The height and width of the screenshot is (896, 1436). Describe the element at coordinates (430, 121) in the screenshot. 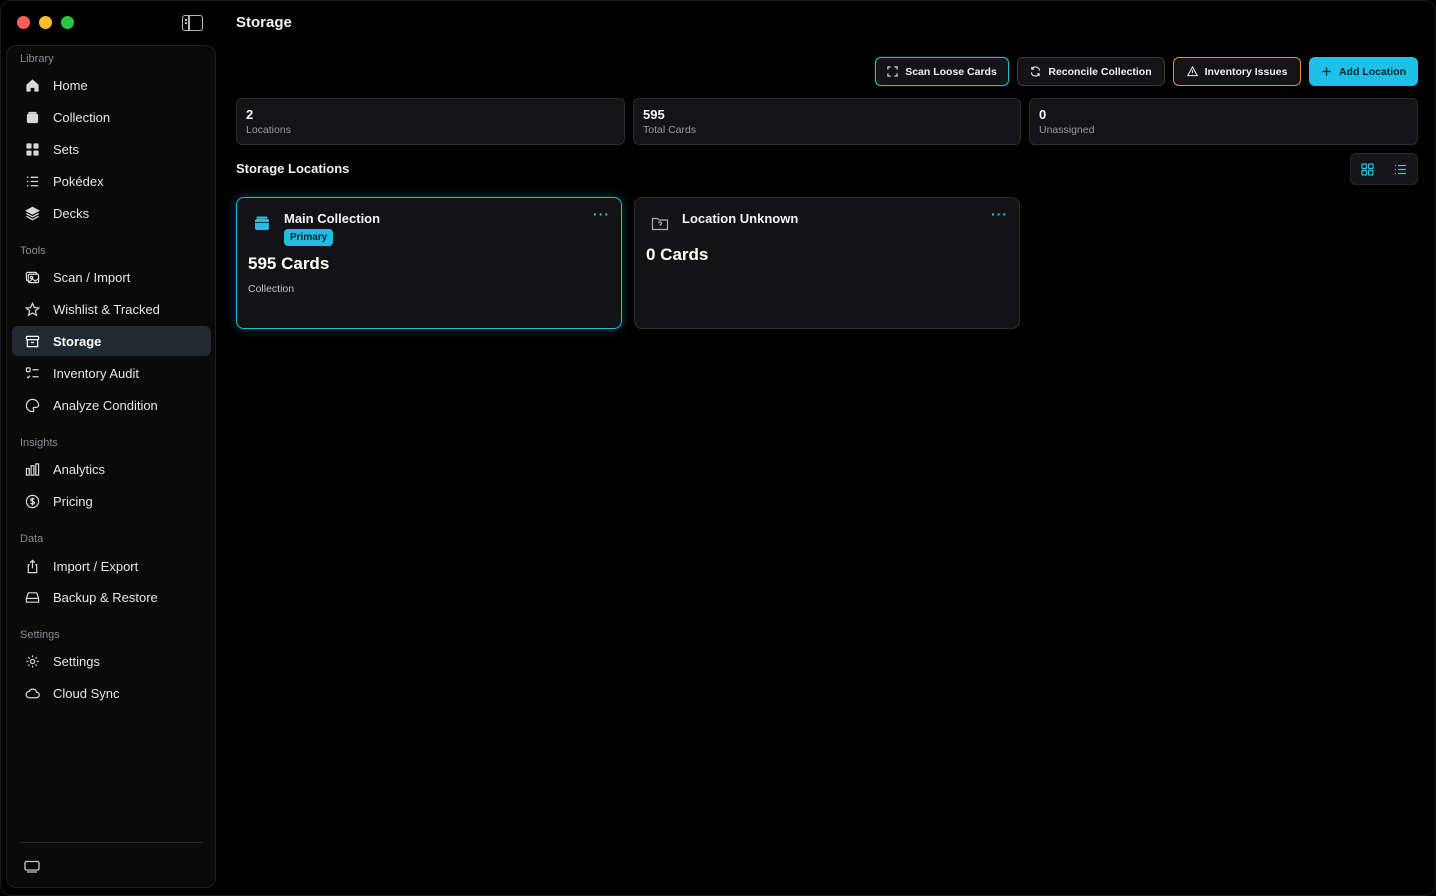

I see `stat-locations: 2 Locations` at that location.